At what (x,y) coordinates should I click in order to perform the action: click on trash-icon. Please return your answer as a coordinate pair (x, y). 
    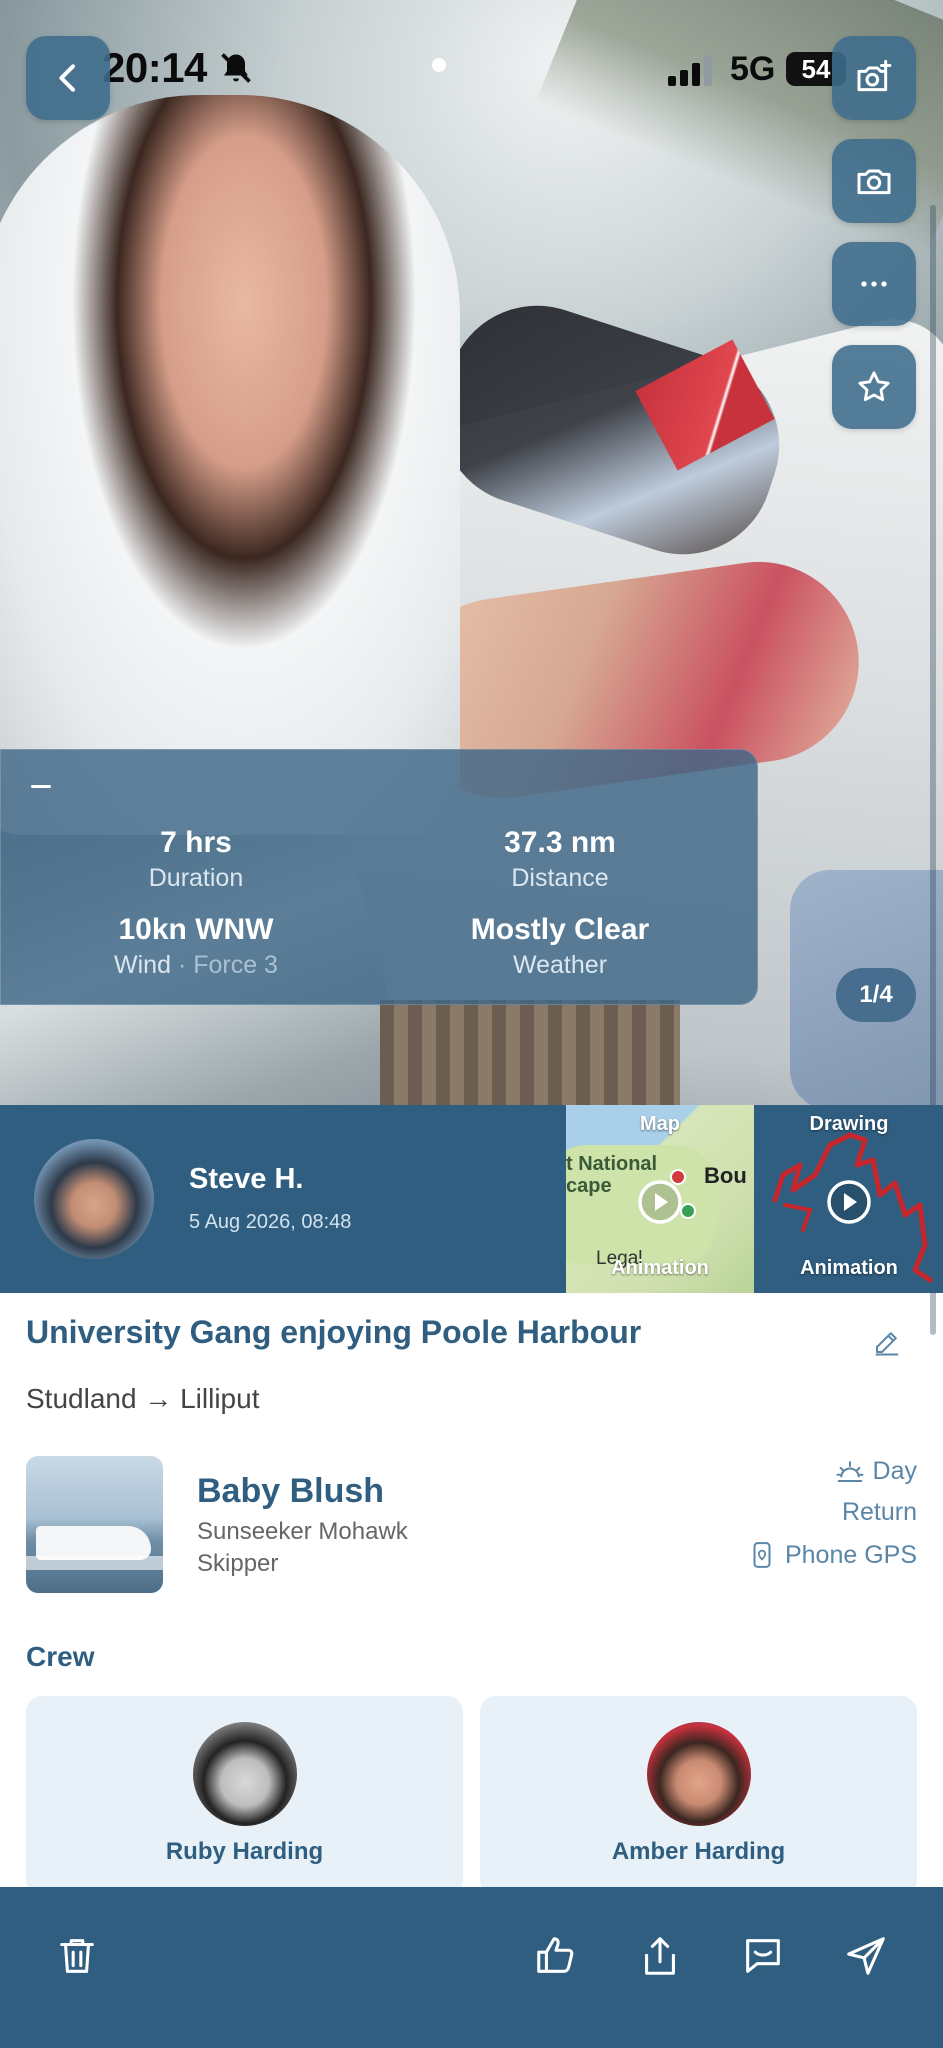
    Looking at the image, I should click on (77, 1956).